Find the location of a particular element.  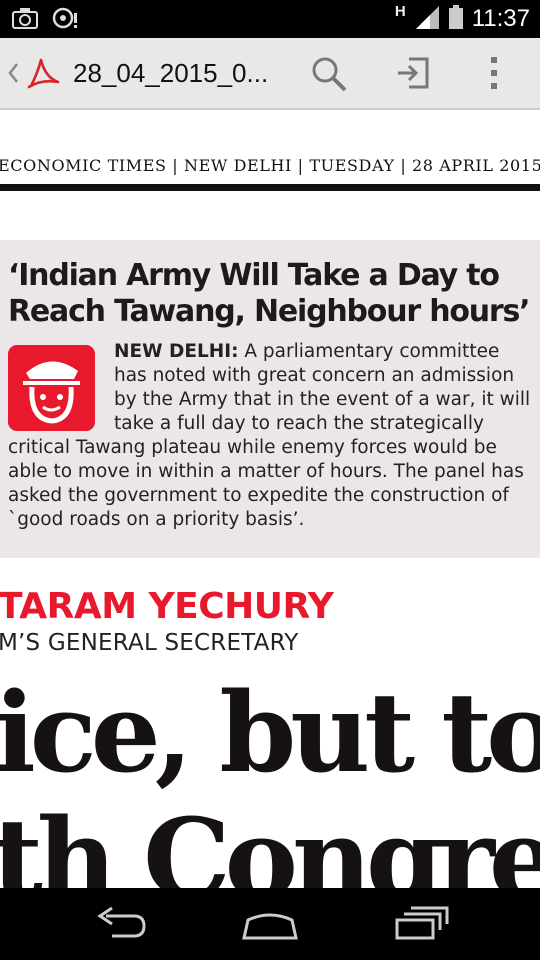

clock: 11:37 is located at coordinates (500, 18).